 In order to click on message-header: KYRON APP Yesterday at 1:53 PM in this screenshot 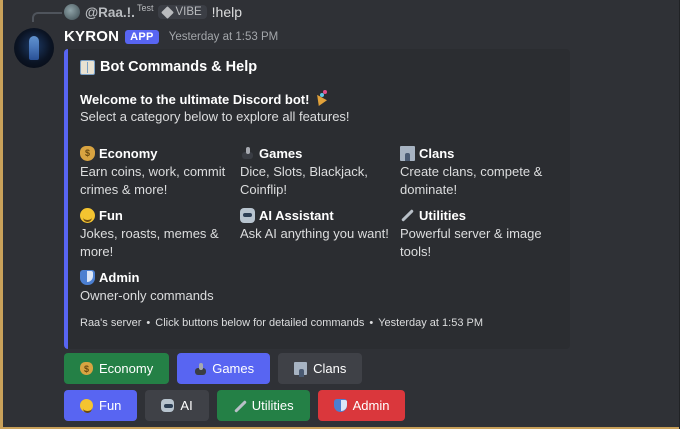, I will do `click(171, 36)`.